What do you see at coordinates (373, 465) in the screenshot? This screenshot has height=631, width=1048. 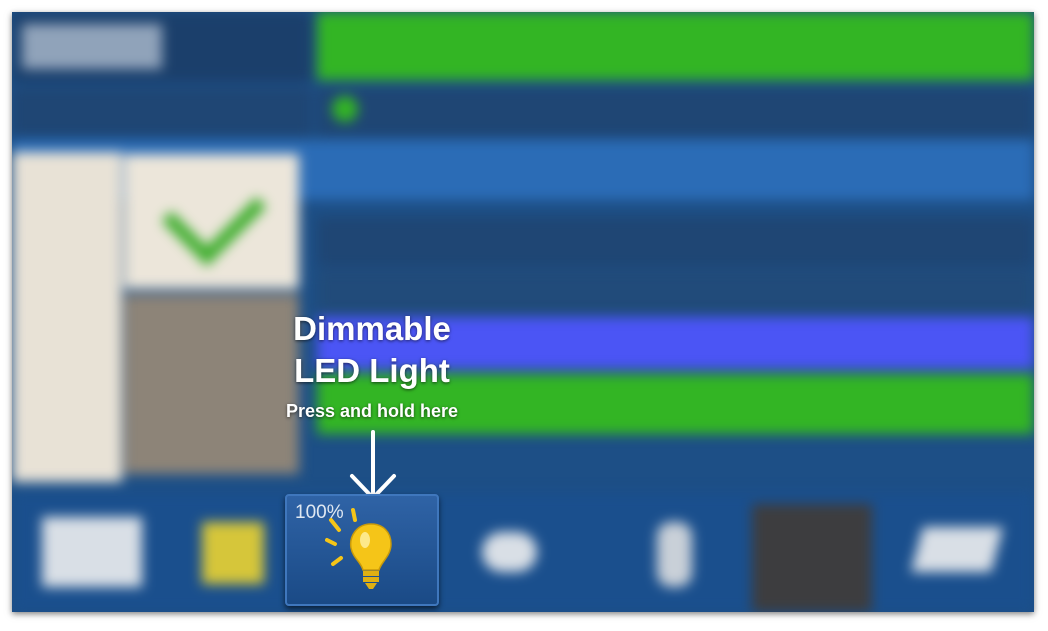 I see `down-arrow-icon` at bounding box center [373, 465].